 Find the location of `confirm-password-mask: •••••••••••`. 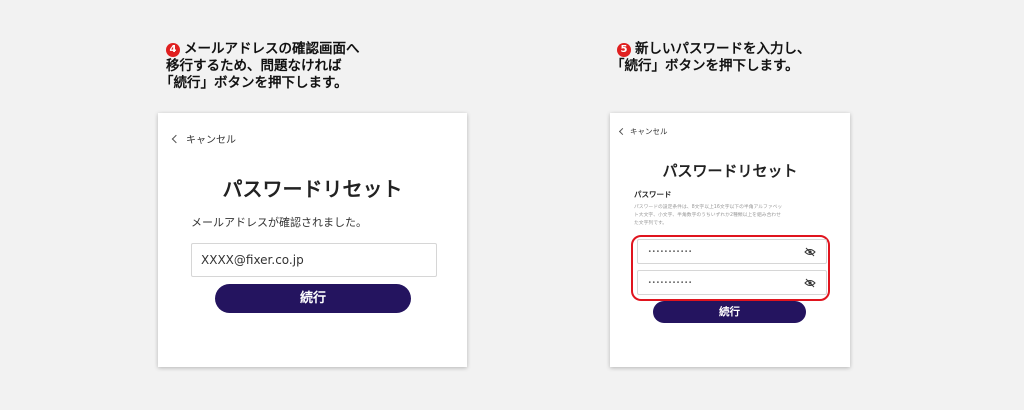

confirm-password-mask: ••••••••••• is located at coordinates (670, 282).